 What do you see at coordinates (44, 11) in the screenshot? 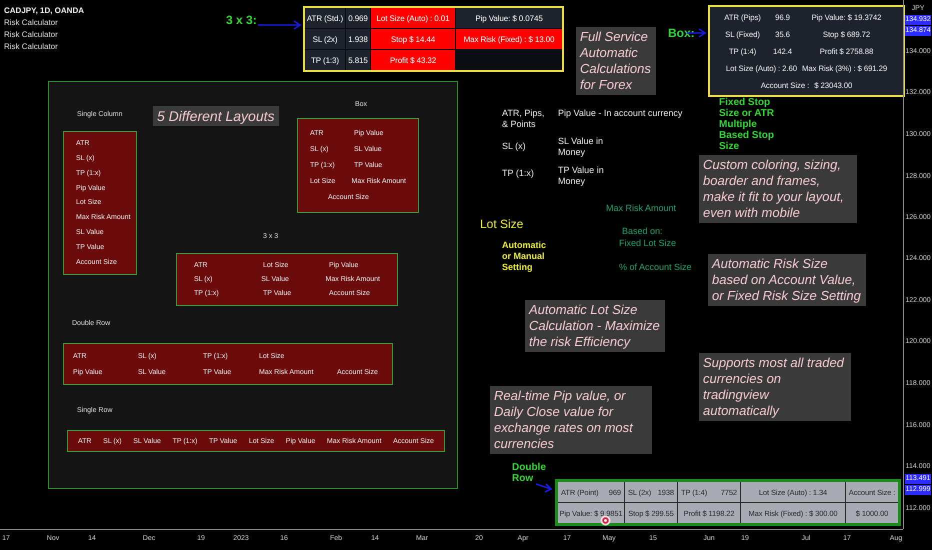
I see `symbol-title: CADJPY, 1D, OANDA` at bounding box center [44, 11].